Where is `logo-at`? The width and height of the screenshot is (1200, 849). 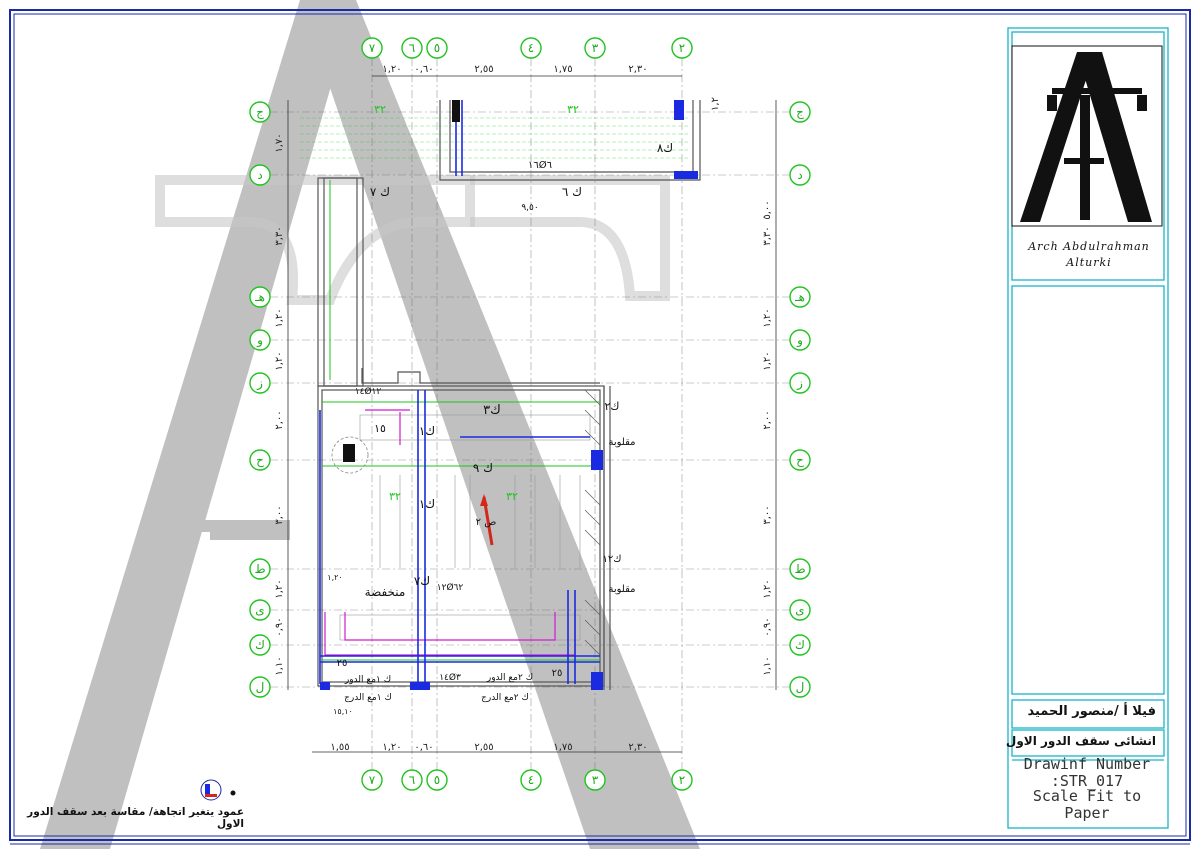
logo-at is located at coordinates (1087, 136).